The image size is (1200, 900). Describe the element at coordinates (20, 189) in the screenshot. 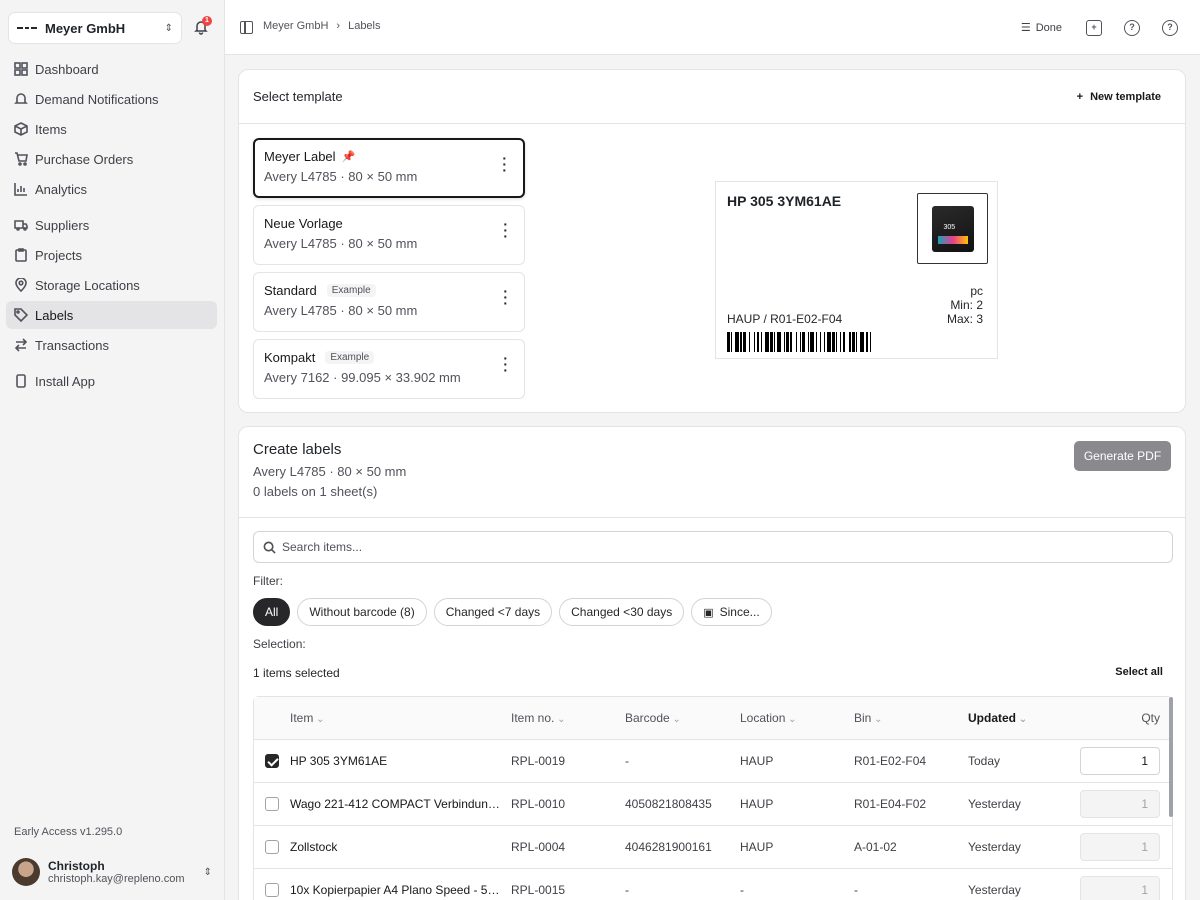

I see `chart-icon` at that location.